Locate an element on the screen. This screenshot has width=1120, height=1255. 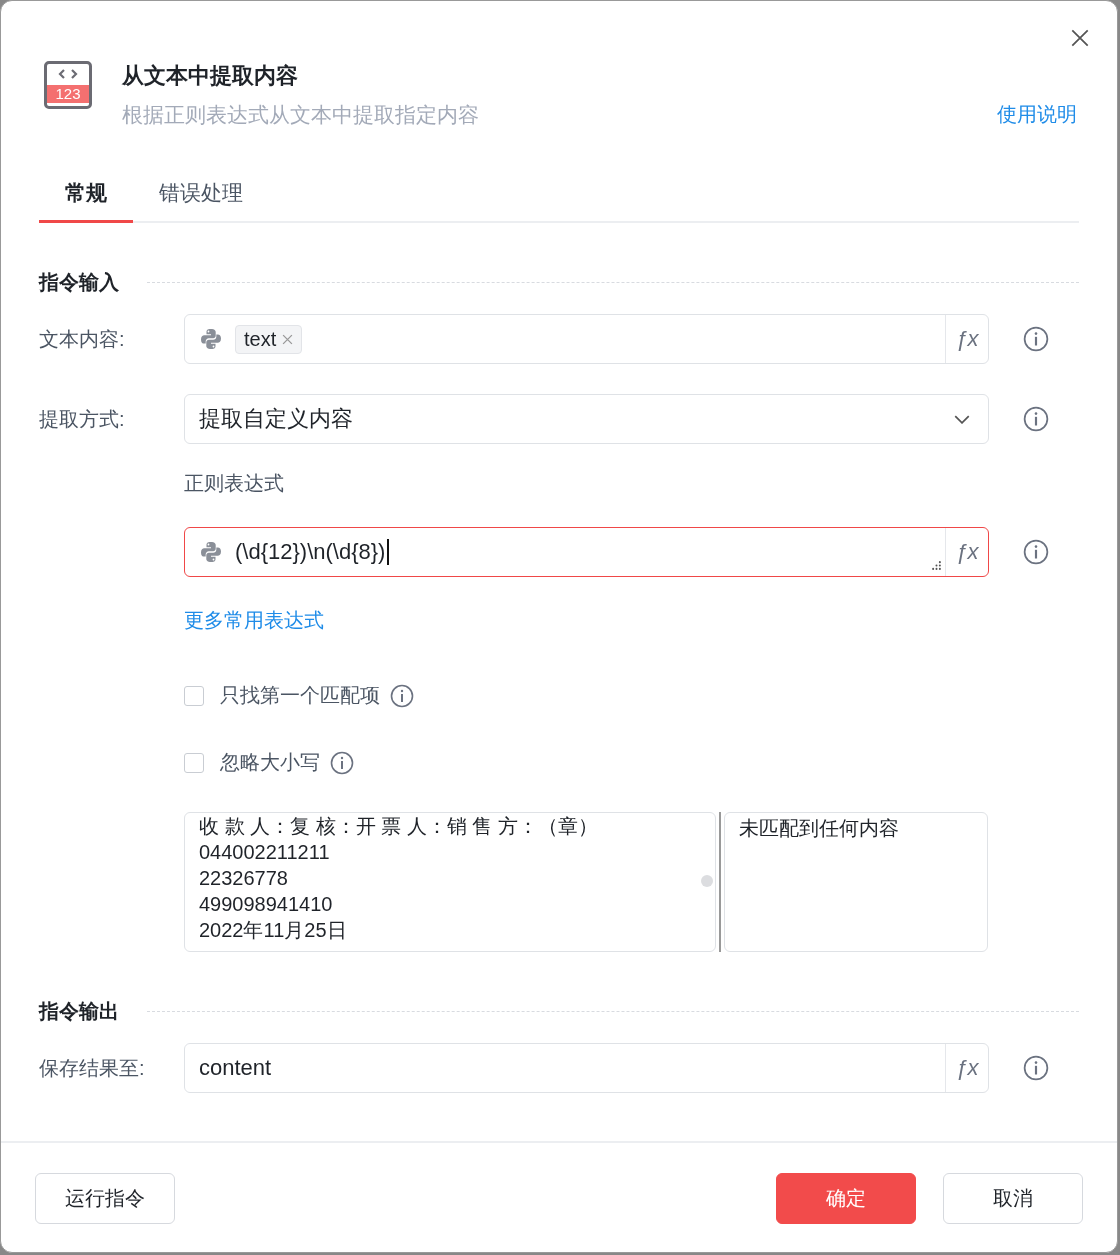
regex-label: 正则表达式 is located at coordinates (234, 483).